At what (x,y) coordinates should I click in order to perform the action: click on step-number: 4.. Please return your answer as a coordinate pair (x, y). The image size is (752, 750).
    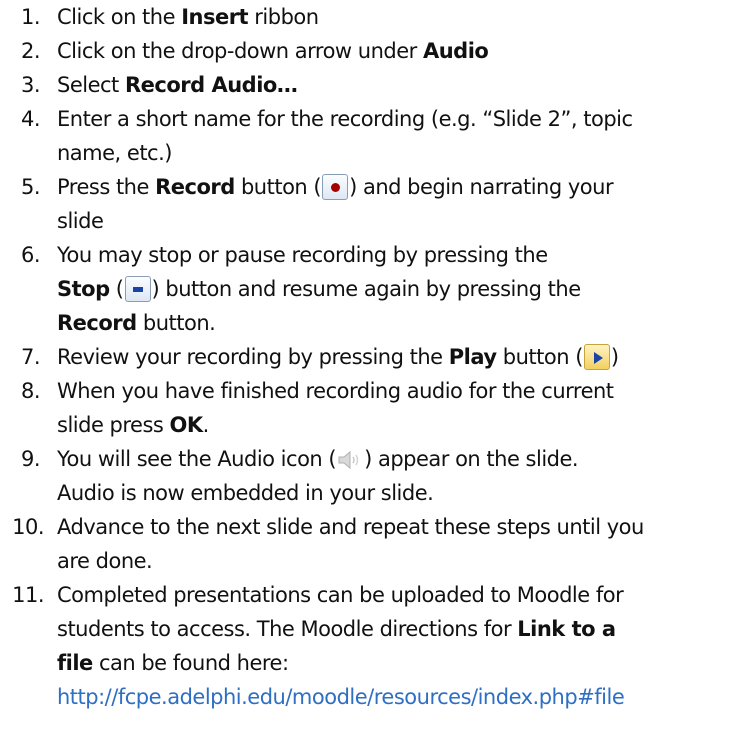
    Looking at the image, I should click on (30, 119).